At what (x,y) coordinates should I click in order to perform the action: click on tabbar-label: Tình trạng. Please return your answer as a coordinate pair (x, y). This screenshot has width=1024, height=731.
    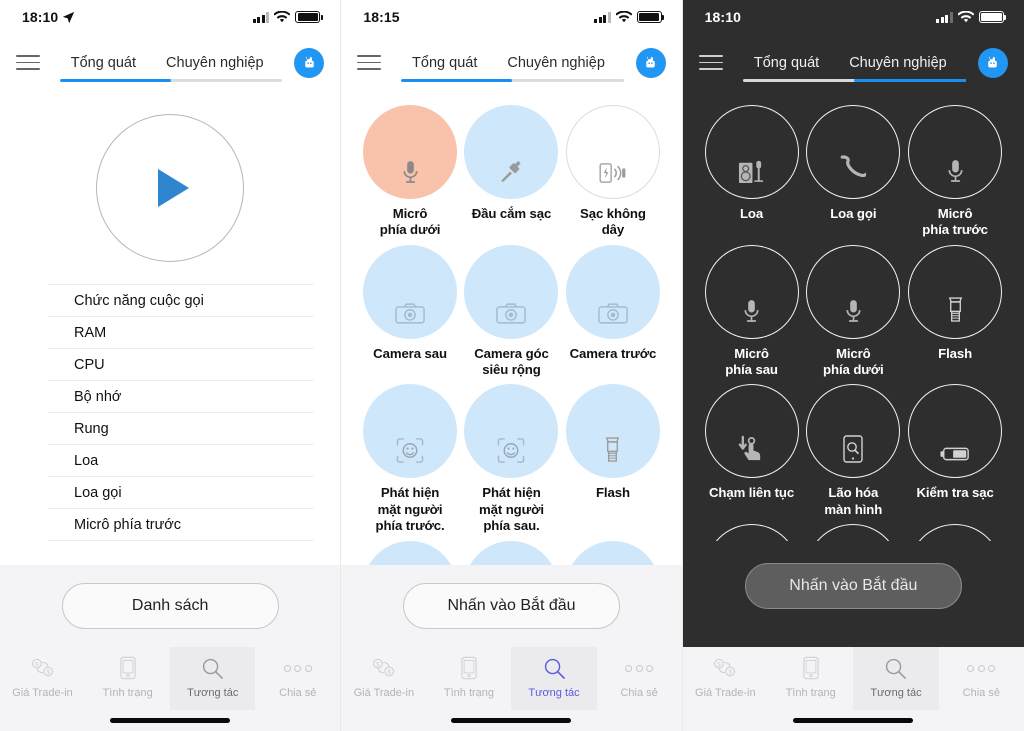
    Looking at the image, I should click on (810, 693).